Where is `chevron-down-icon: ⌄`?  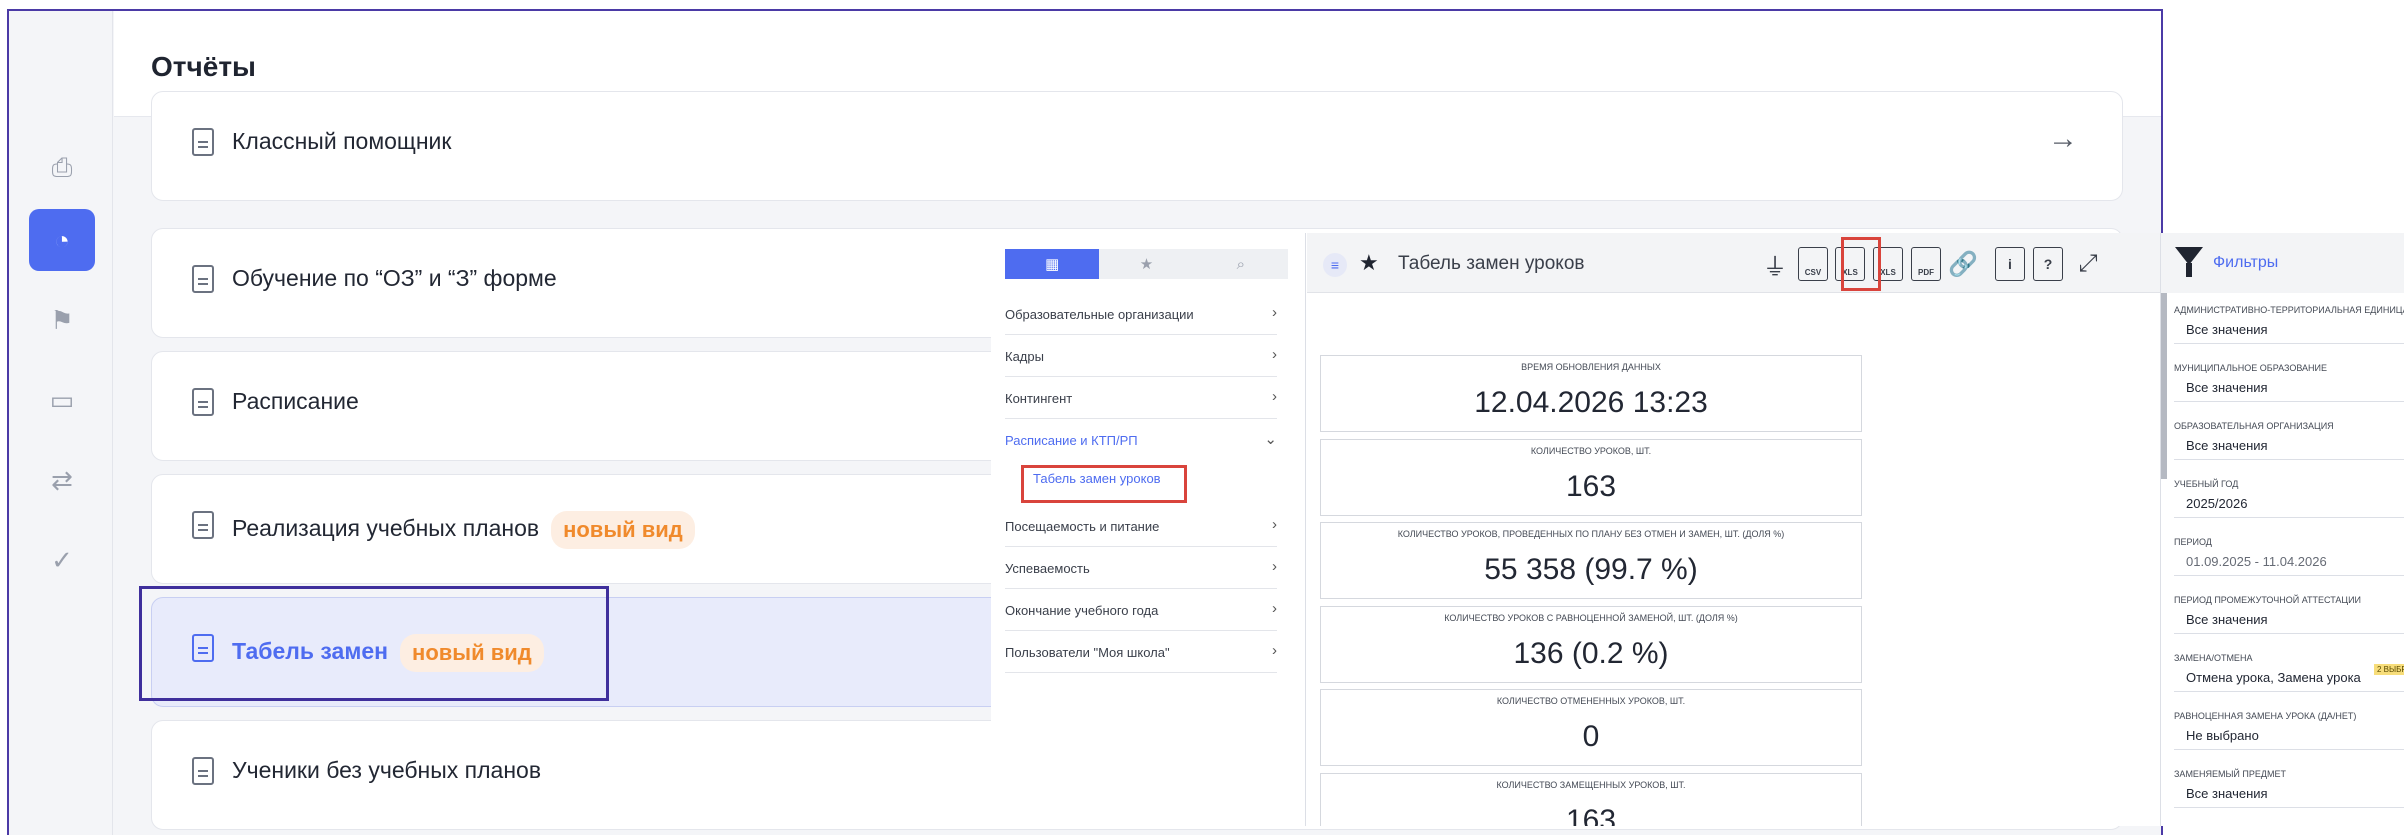
chevron-down-icon: ⌄ is located at coordinates (1270, 439).